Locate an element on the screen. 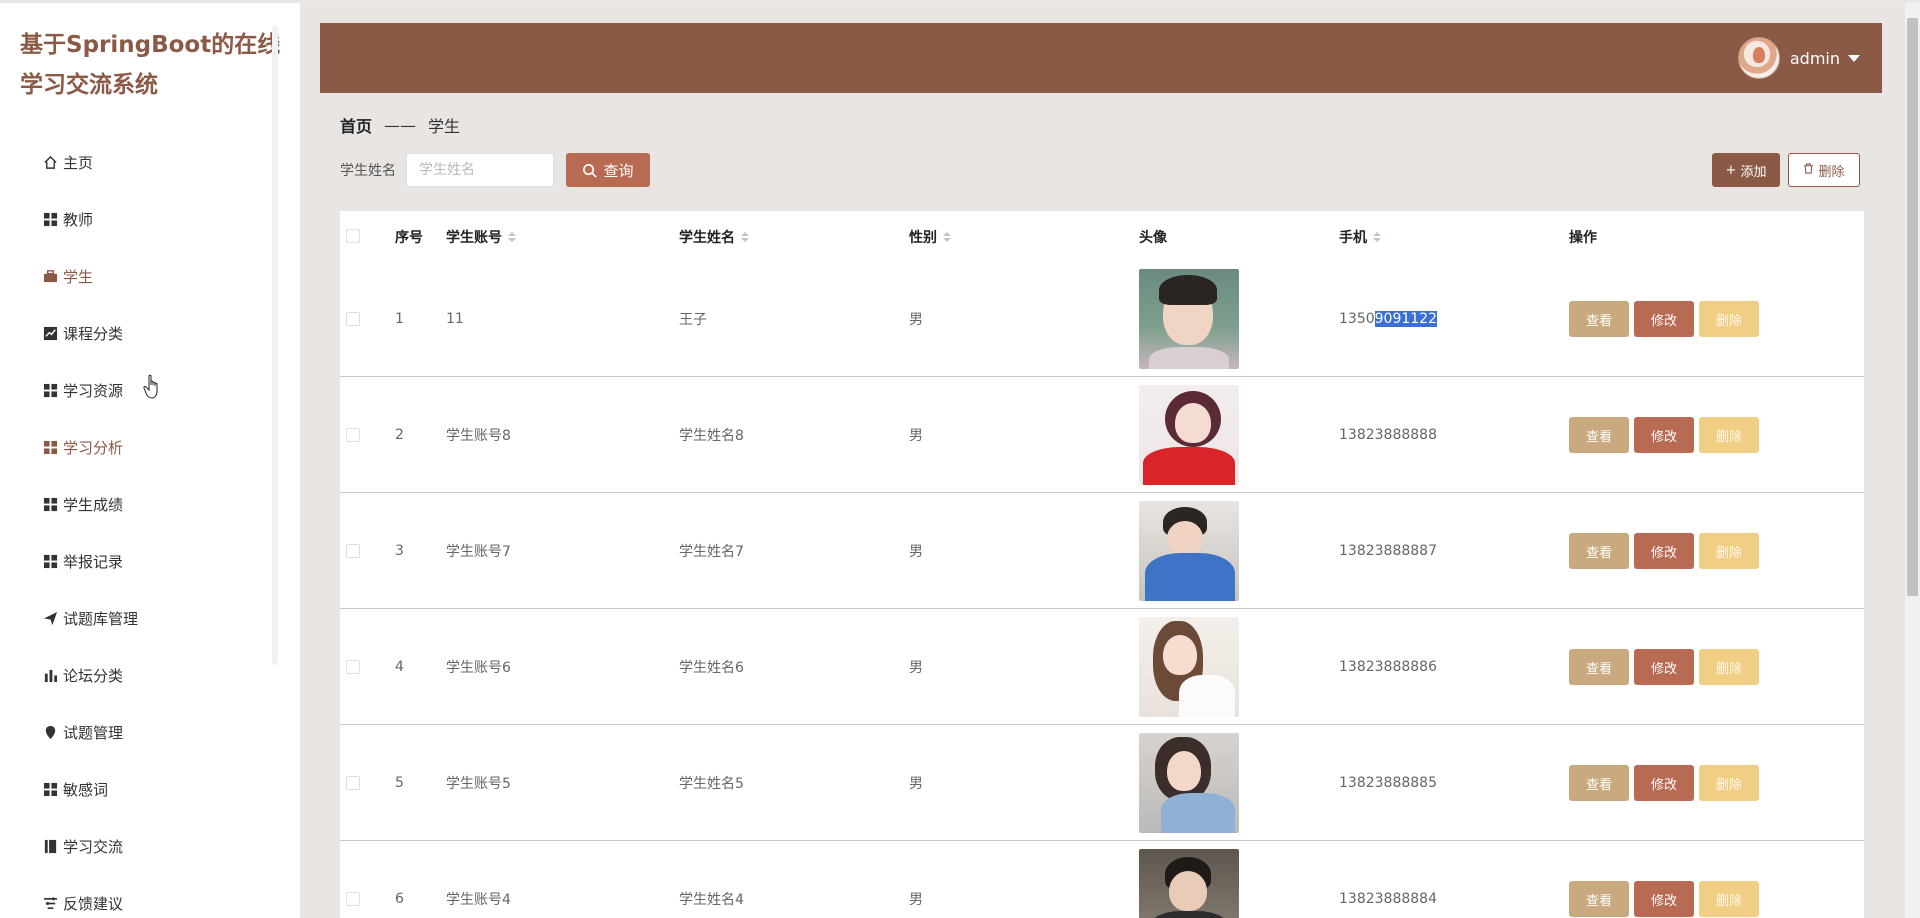 This screenshot has height=918, width=1920. sidebar-item-label: 主页 is located at coordinates (78, 163).